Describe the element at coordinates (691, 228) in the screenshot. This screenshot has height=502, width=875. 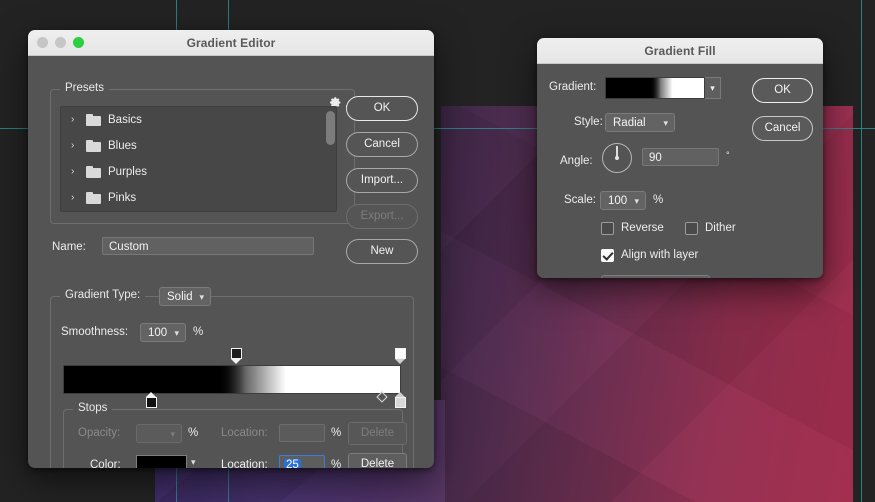
I see `dither-checkbox` at that location.